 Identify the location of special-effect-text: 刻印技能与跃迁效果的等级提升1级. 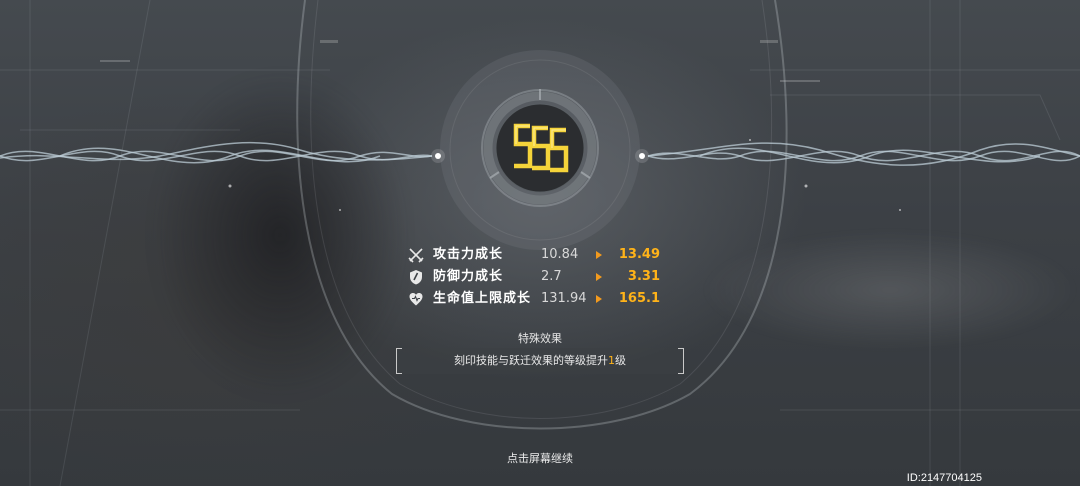
(540, 361).